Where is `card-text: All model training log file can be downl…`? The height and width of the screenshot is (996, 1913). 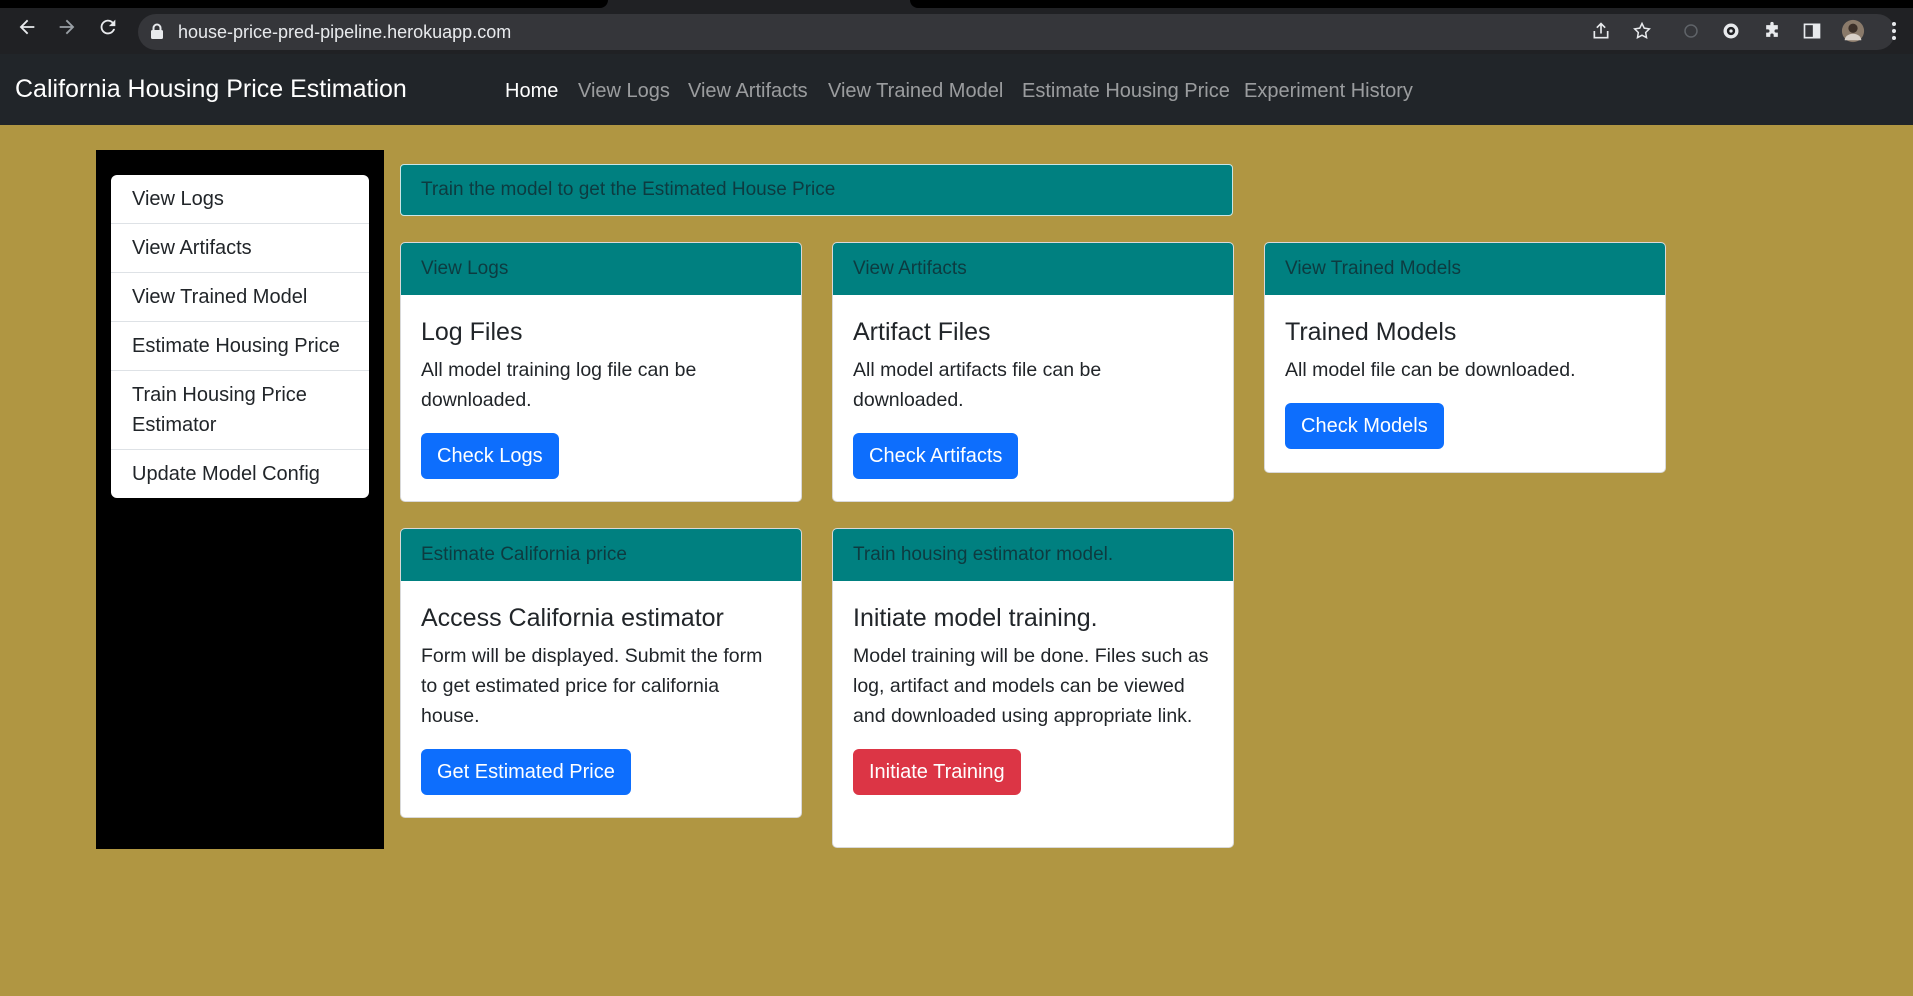 card-text: All model training log file can be downl… is located at coordinates (559, 385).